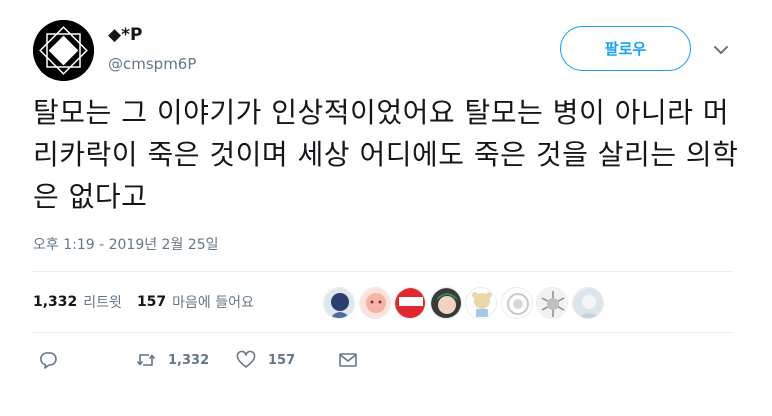  Describe the element at coordinates (102, 303) in the screenshot. I see `retweets-label: 리트윗` at that location.